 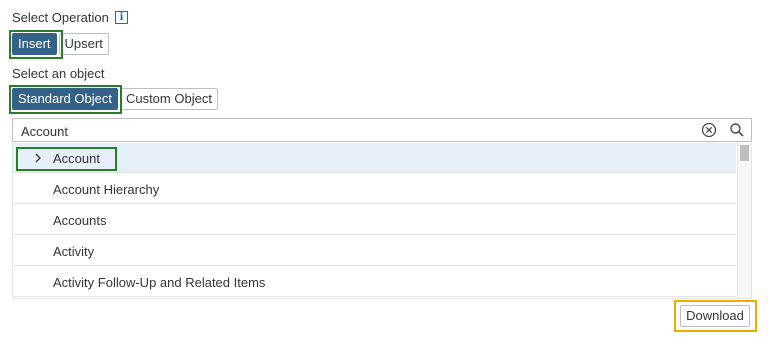 What do you see at coordinates (374, 189) in the screenshot?
I see `list-item-account-hierarchy: Account Hierarchy` at bounding box center [374, 189].